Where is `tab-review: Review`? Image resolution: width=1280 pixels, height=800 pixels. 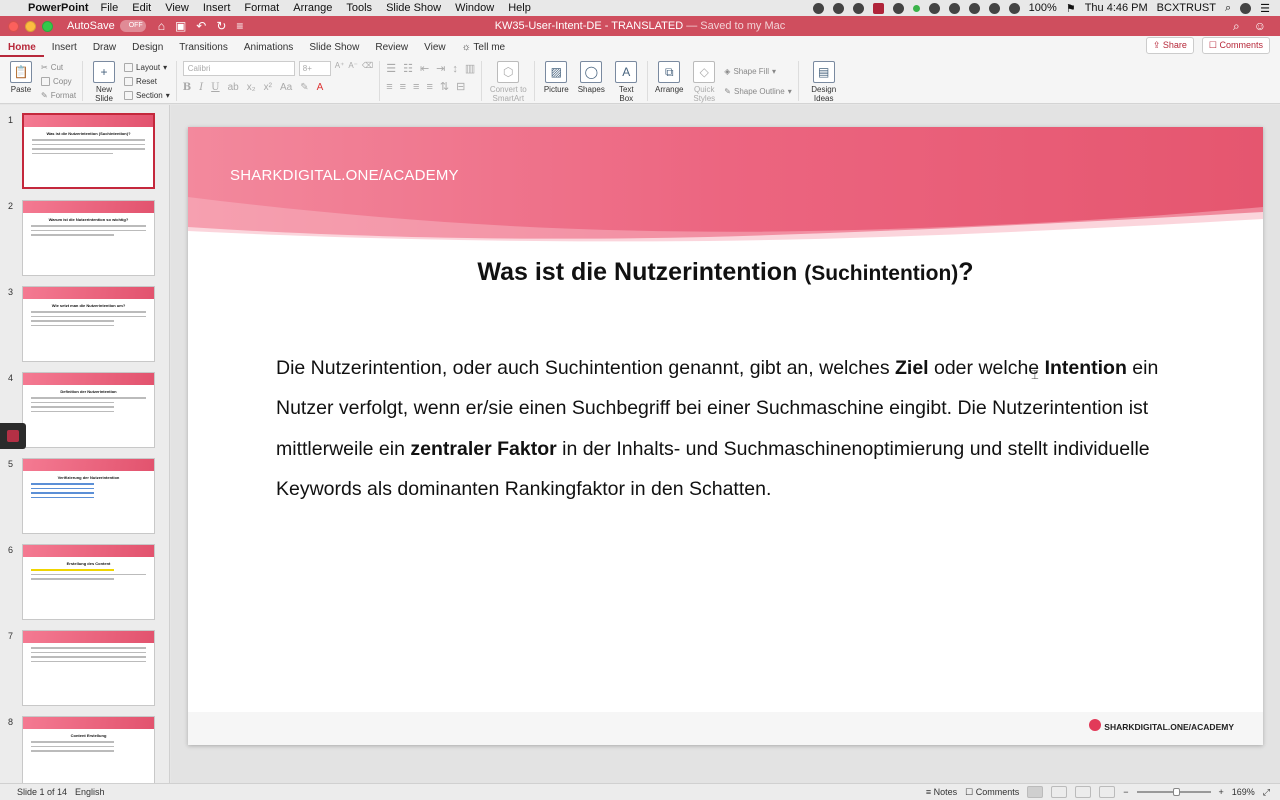 tab-review: Review is located at coordinates (391, 49).